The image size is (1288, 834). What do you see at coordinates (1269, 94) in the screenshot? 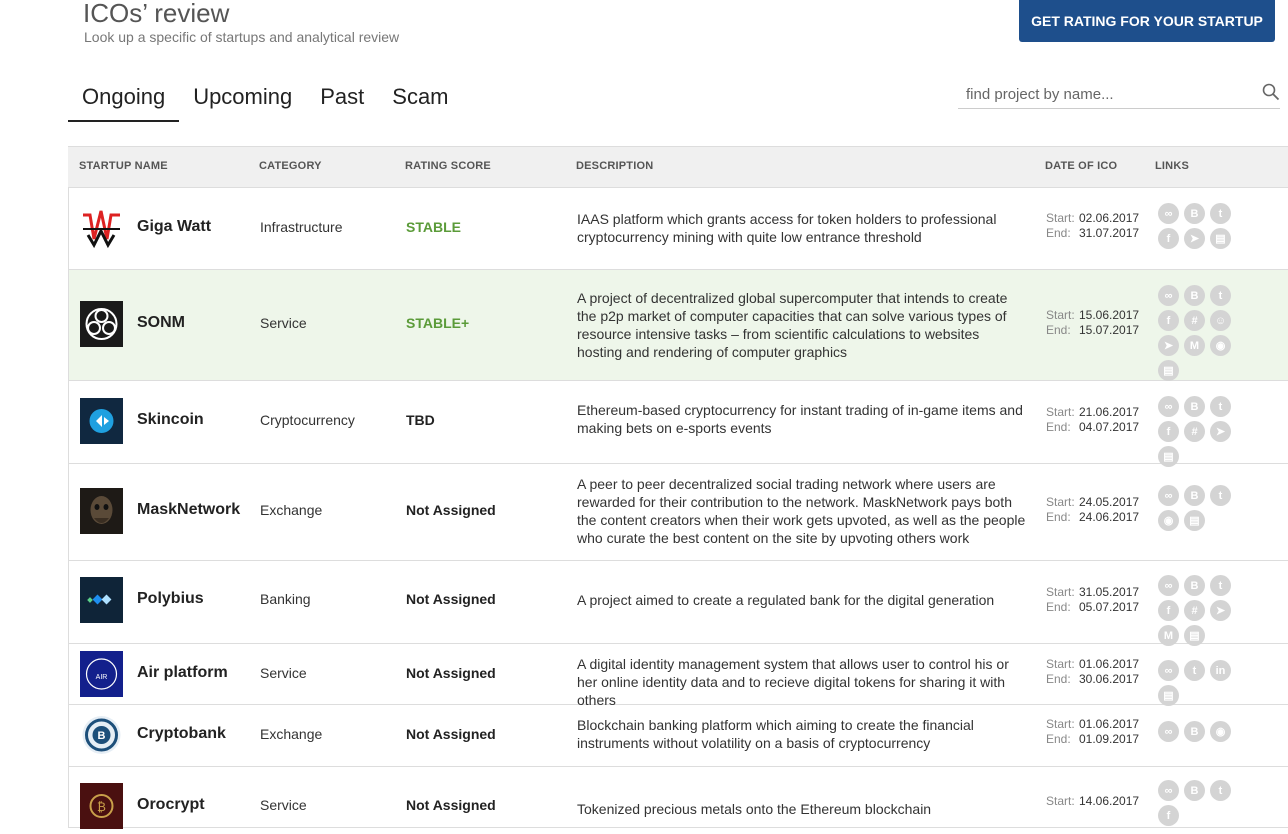
I see `search-icon` at bounding box center [1269, 94].